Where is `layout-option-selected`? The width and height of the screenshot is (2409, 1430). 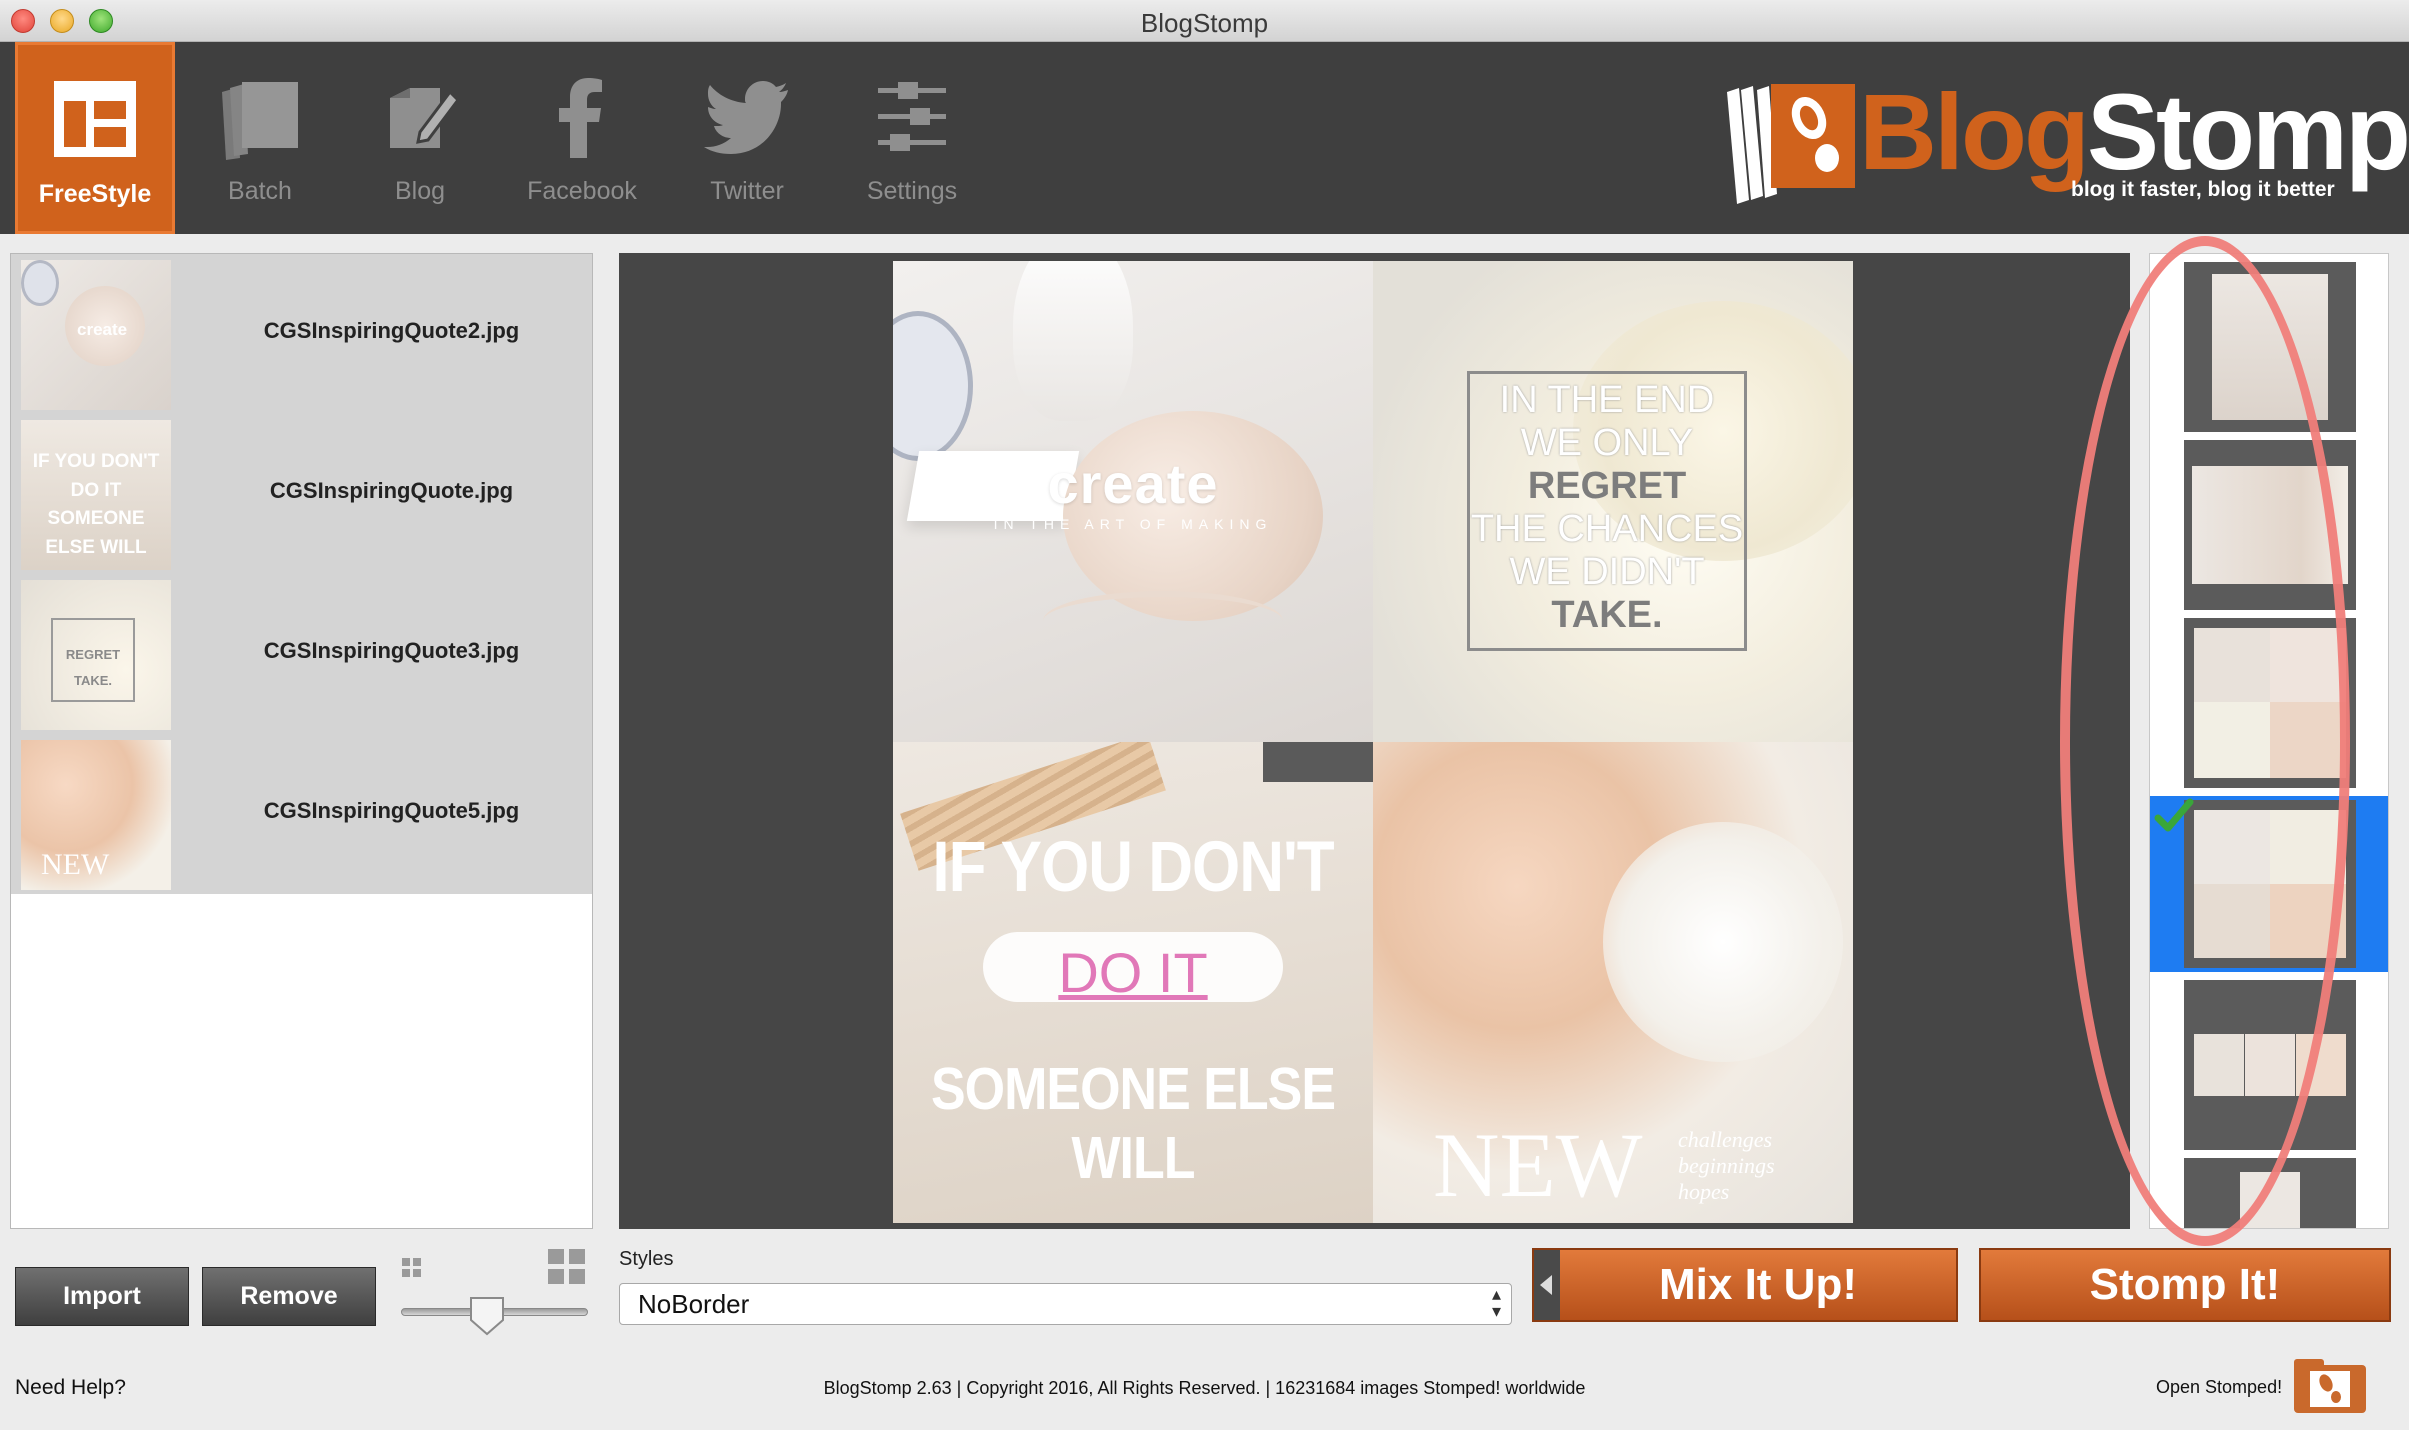
layout-option-selected is located at coordinates (2269, 884).